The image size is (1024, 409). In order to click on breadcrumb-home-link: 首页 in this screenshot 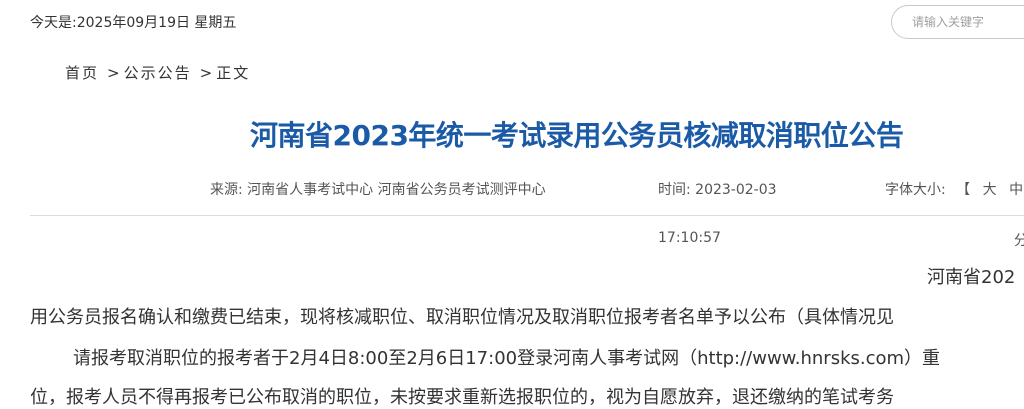, I will do `click(82, 72)`.